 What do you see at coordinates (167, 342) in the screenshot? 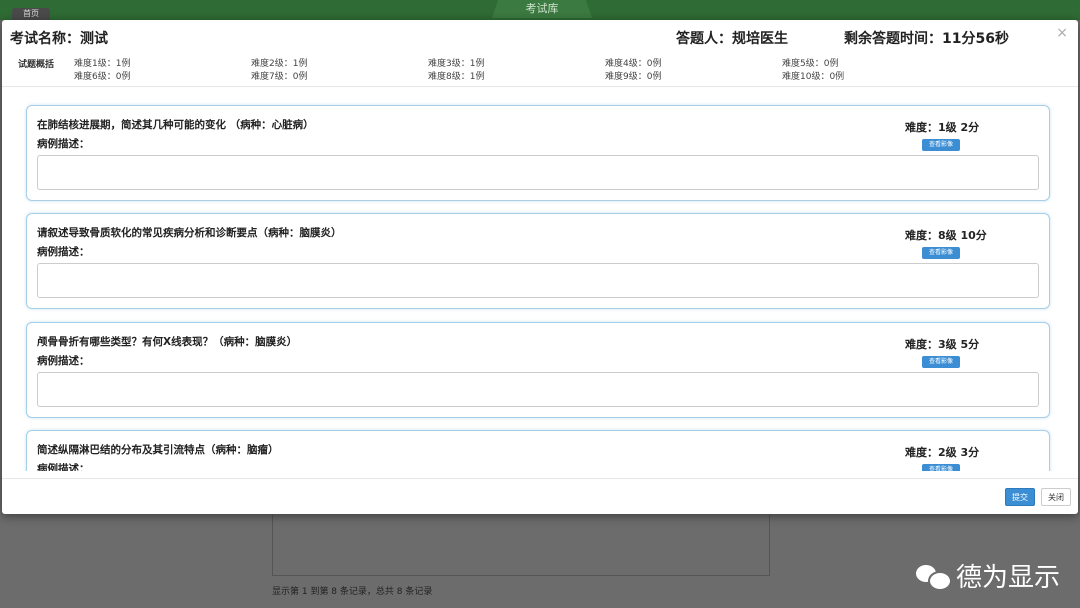
I see `question-title: 颅骨骨折有哪些类型？有何X线表现？（病种：脑膜炎）` at bounding box center [167, 342].